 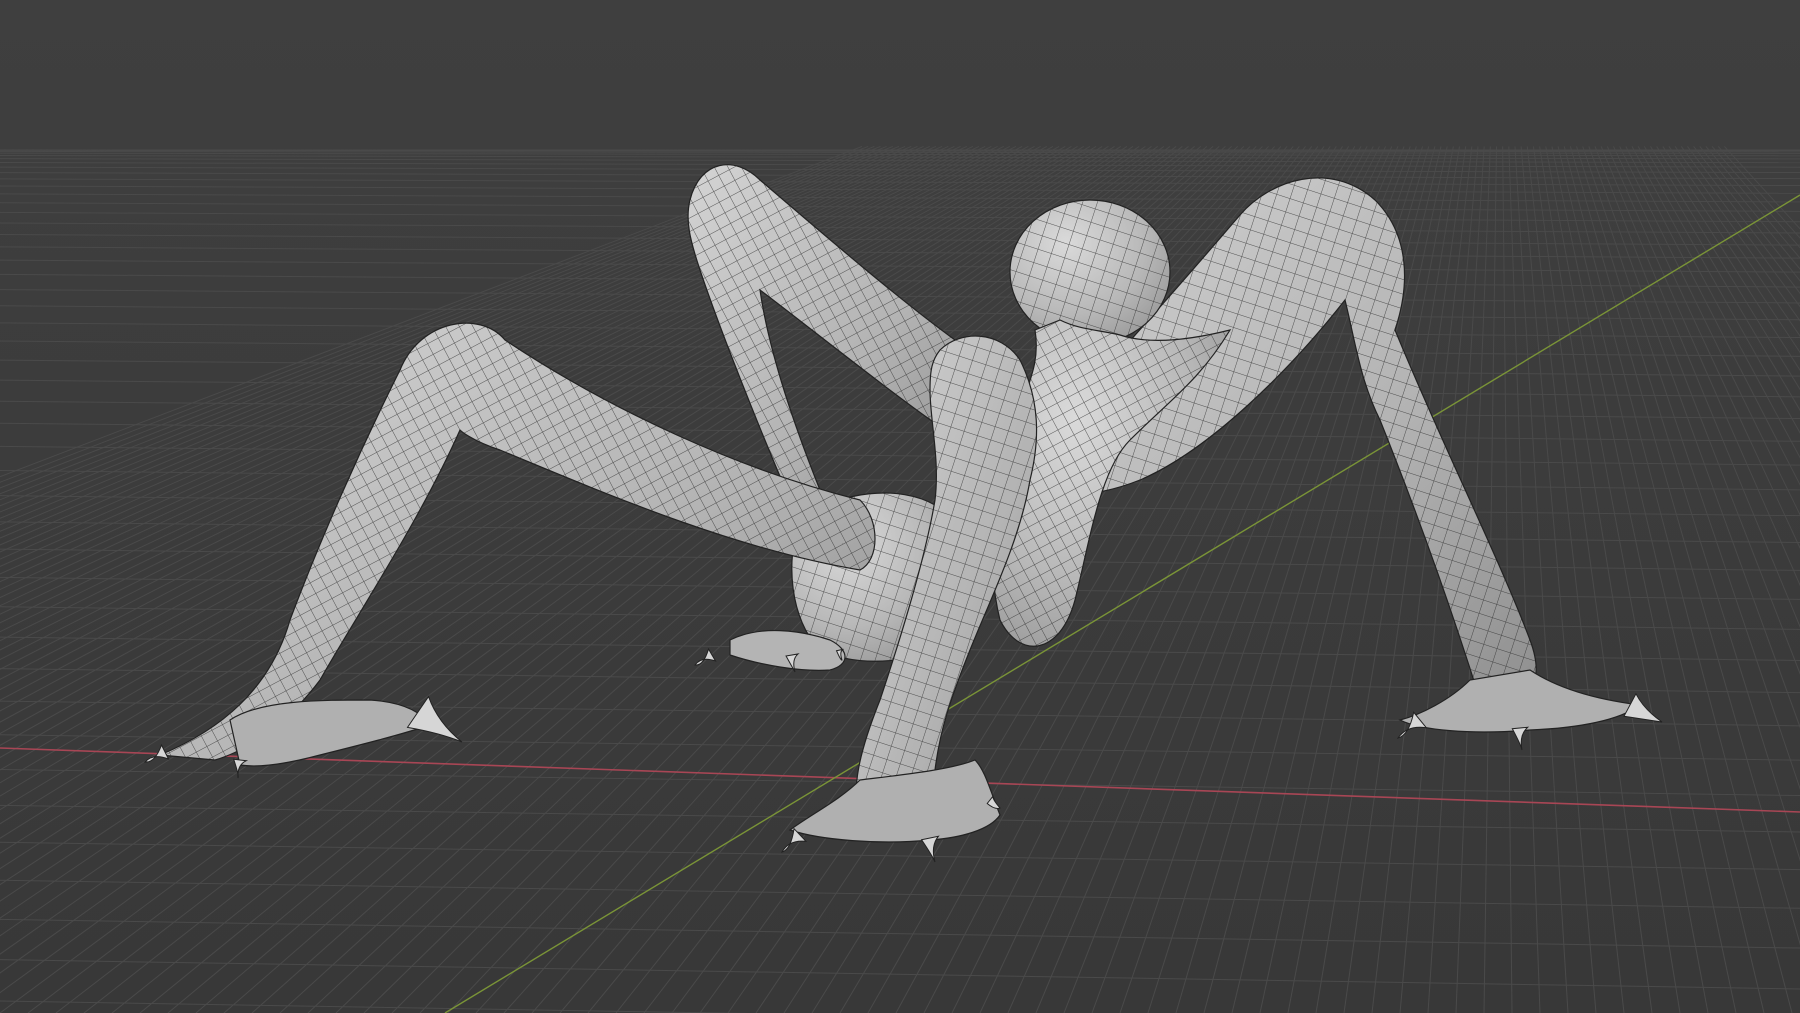 I want to click on head, so click(x=1090, y=272).